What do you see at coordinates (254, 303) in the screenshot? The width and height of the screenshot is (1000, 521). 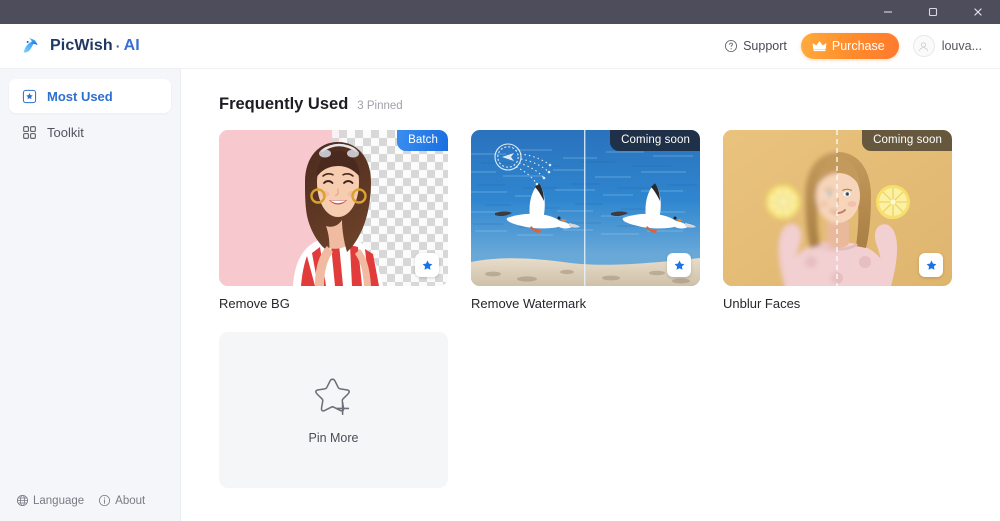 I see `tool-card-label-remove-bg: Remove BG` at bounding box center [254, 303].